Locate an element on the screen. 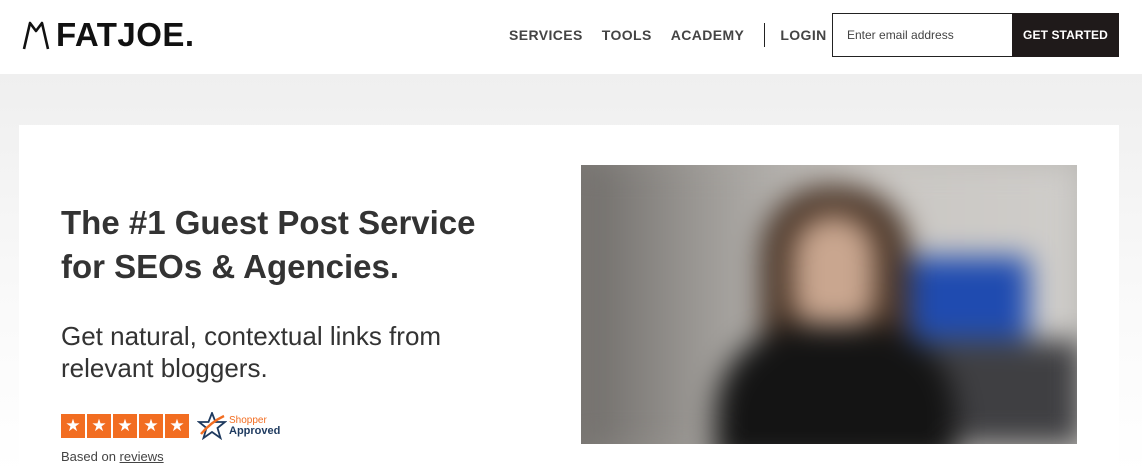 The height and width of the screenshot is (475, 1142). reviews-note: Based on reviews is located at coordinates (112, 456).